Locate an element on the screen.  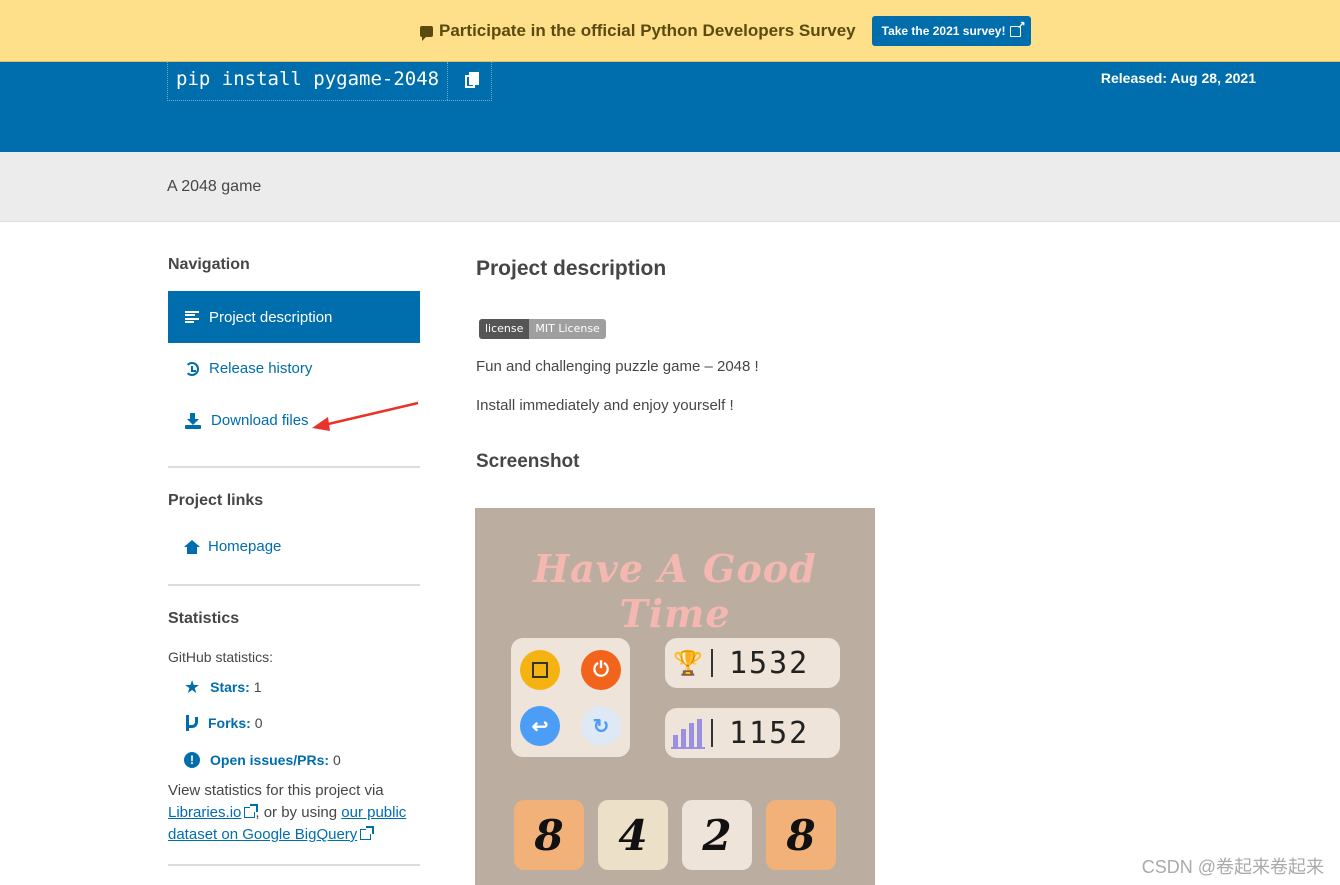
project-links-heading: Project links is located at coordinates (216, 500).